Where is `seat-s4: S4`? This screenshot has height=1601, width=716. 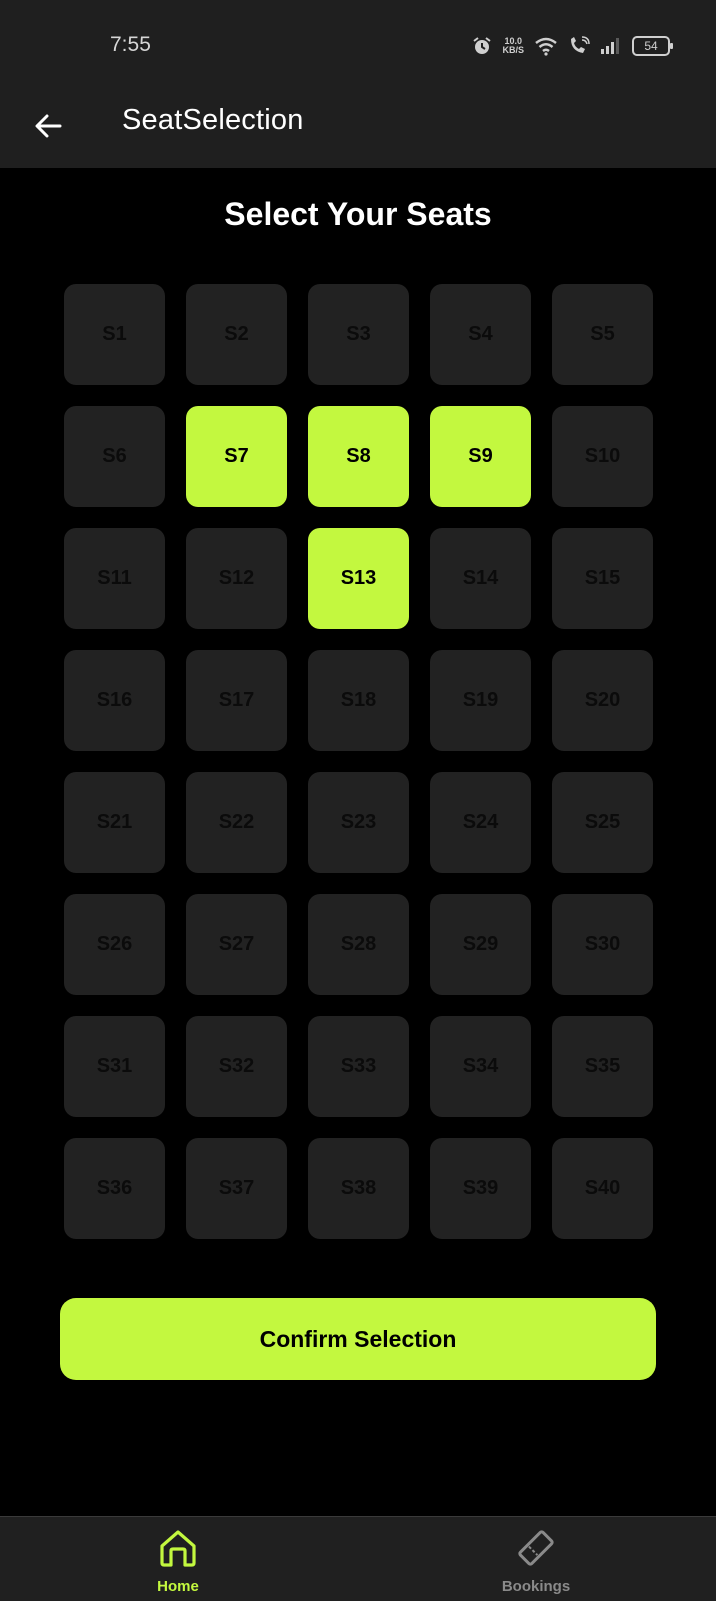 seat-s4: S4 is located at coordinates (480, 334).